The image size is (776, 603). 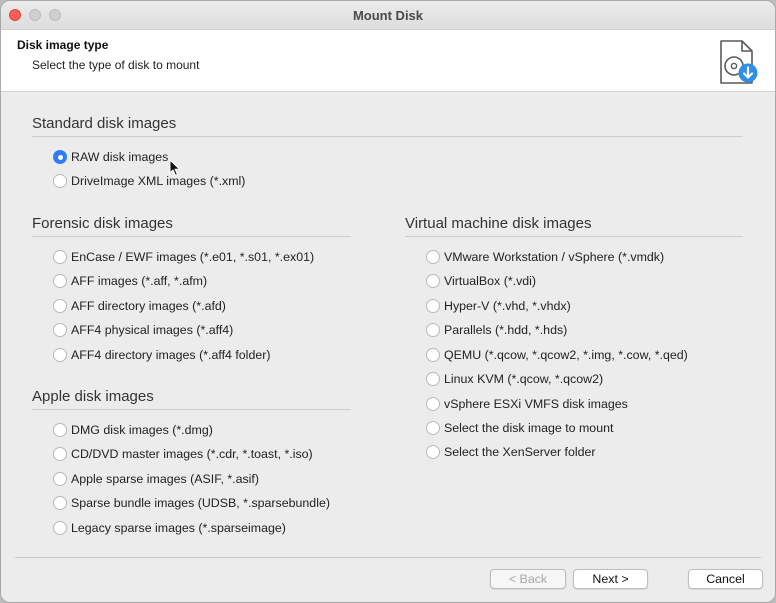 I want to click on step-title: Disk image type, so click(x=63, y=45).